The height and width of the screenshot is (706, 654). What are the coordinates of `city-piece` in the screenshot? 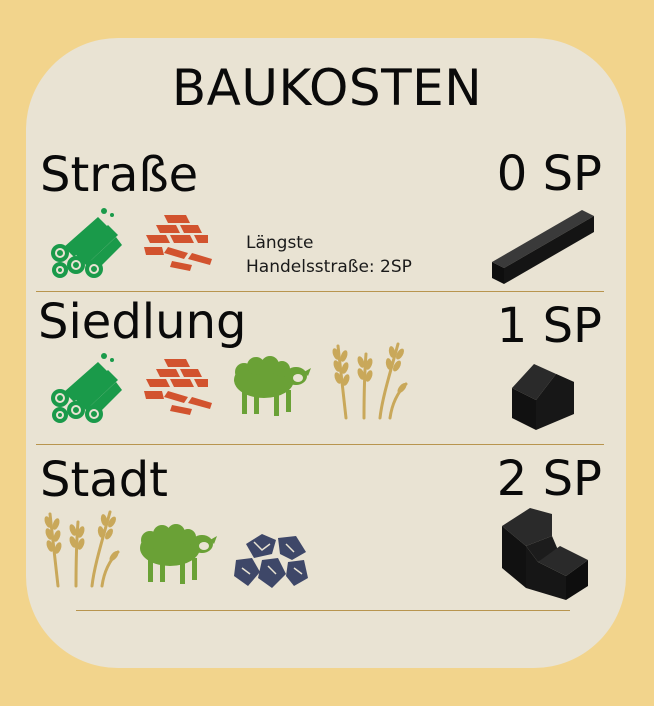 It's located at (545, 554).